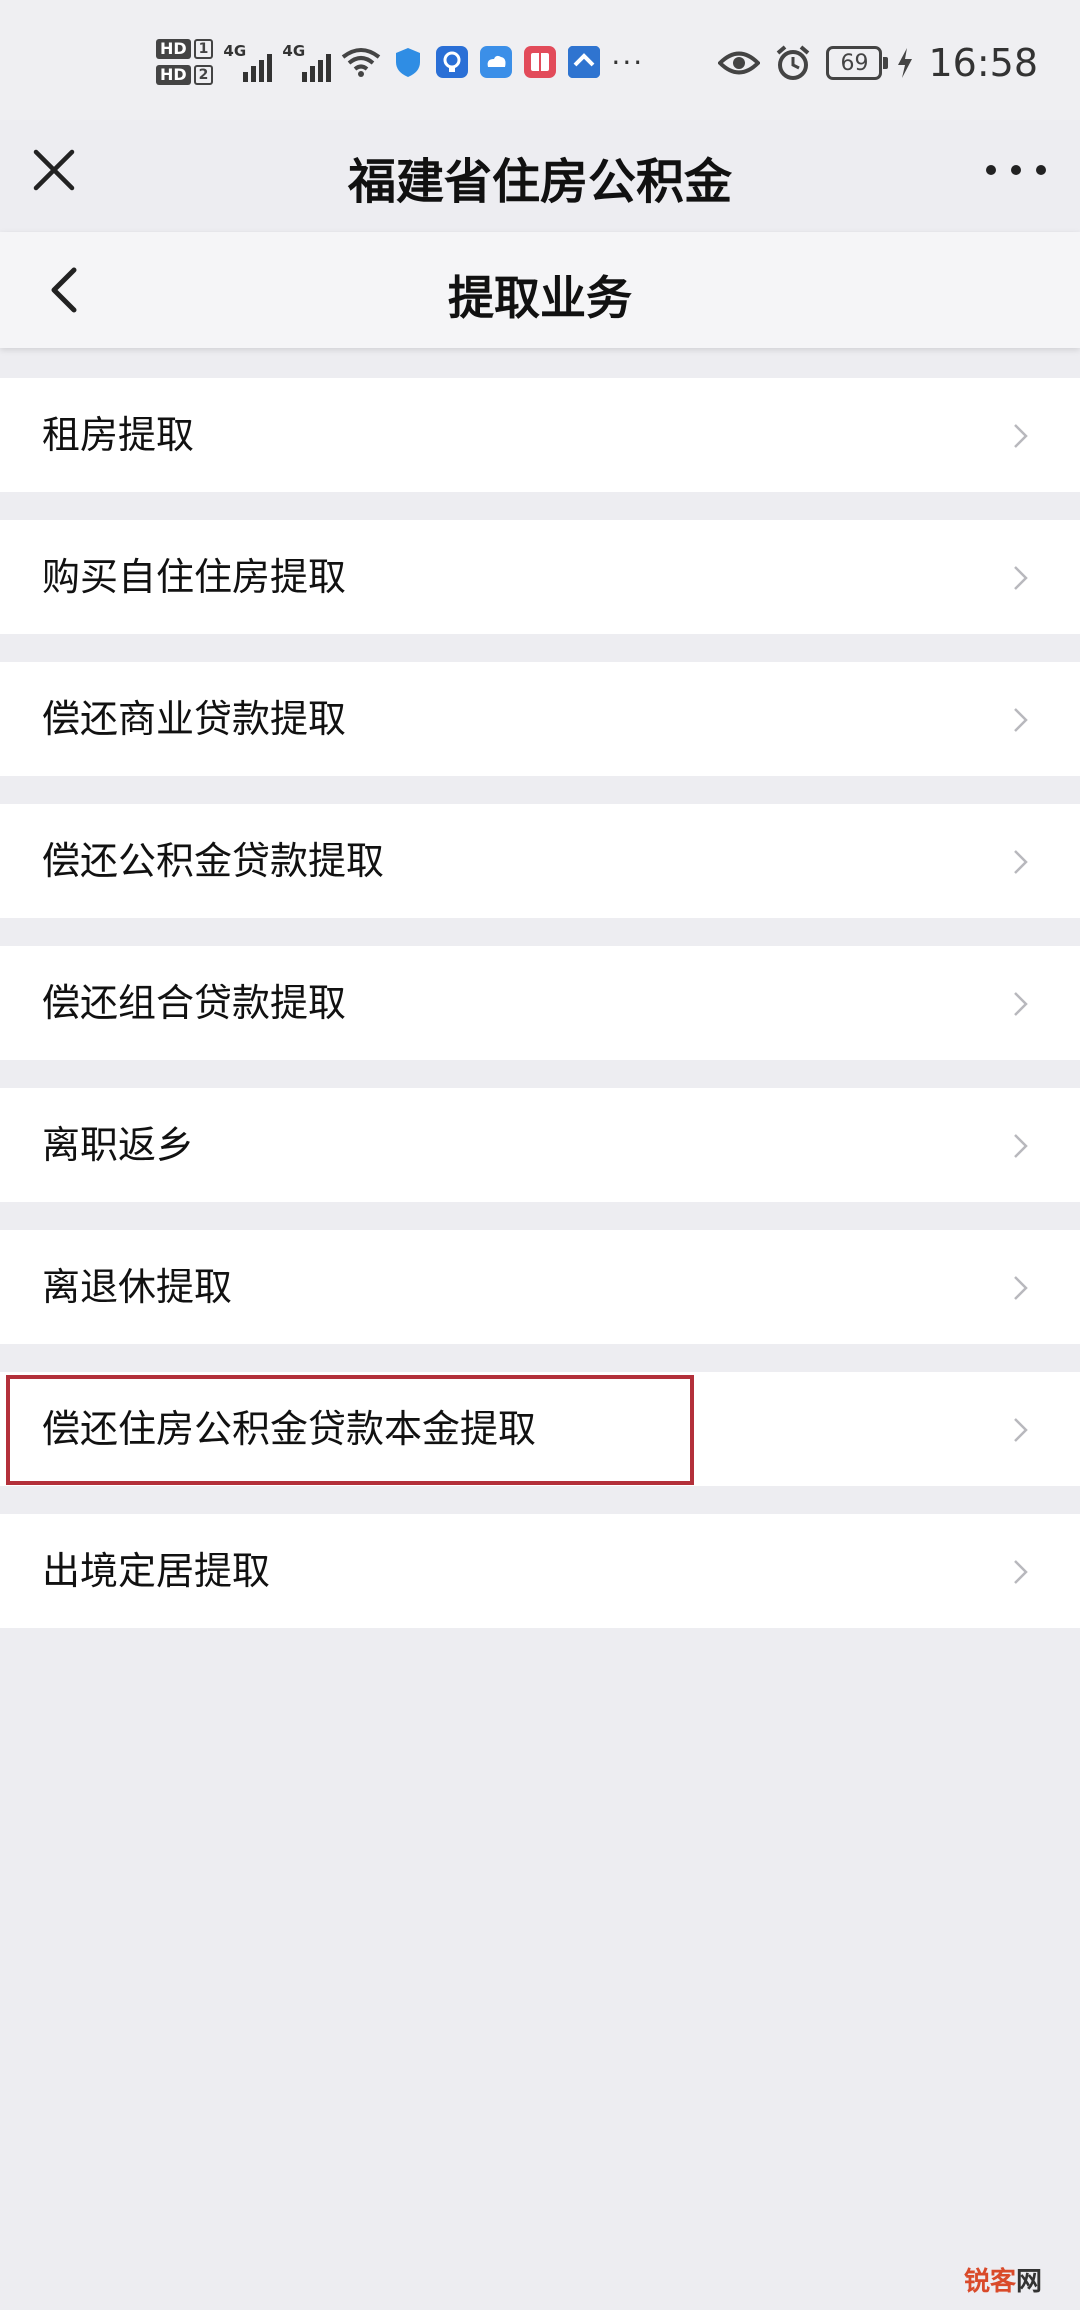 This screenshot has width=1080, height=2310. What do you see at coordinates (540, 435) in the screenshot?
I see `menu-item-rent: 租房提取` at bounding box center [540, 435].